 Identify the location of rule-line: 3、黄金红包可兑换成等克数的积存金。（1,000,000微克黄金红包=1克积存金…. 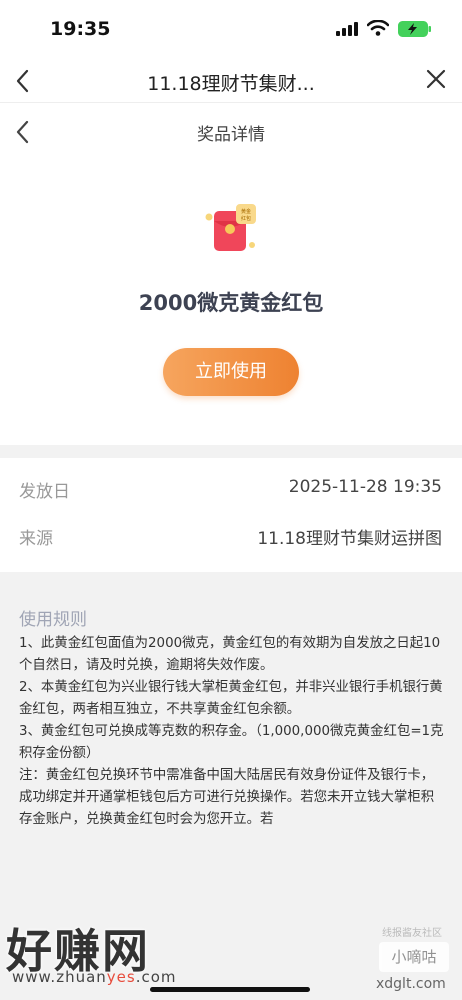
(231, 742).